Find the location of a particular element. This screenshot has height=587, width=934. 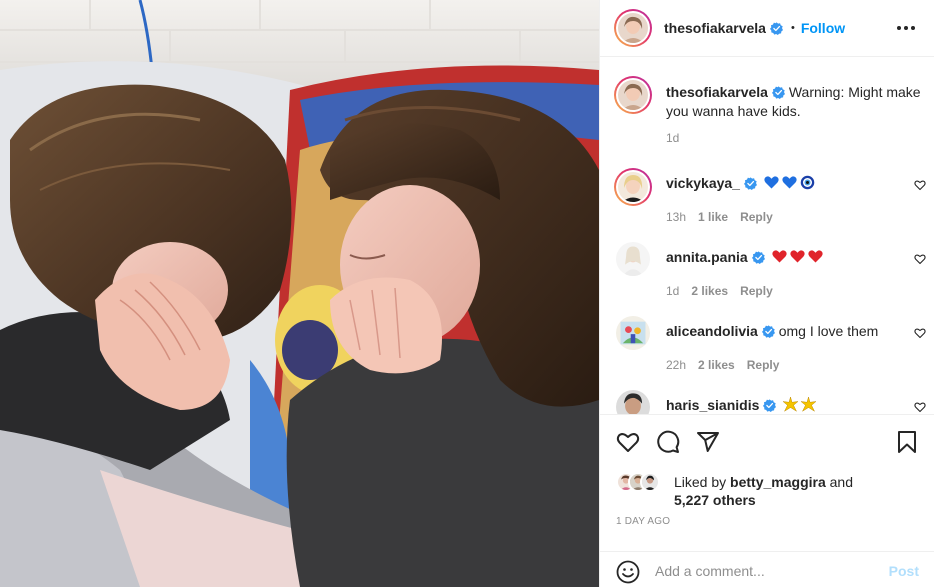

comment-line: aliceandolivia omg I love them is located at coordinates (772, 331).